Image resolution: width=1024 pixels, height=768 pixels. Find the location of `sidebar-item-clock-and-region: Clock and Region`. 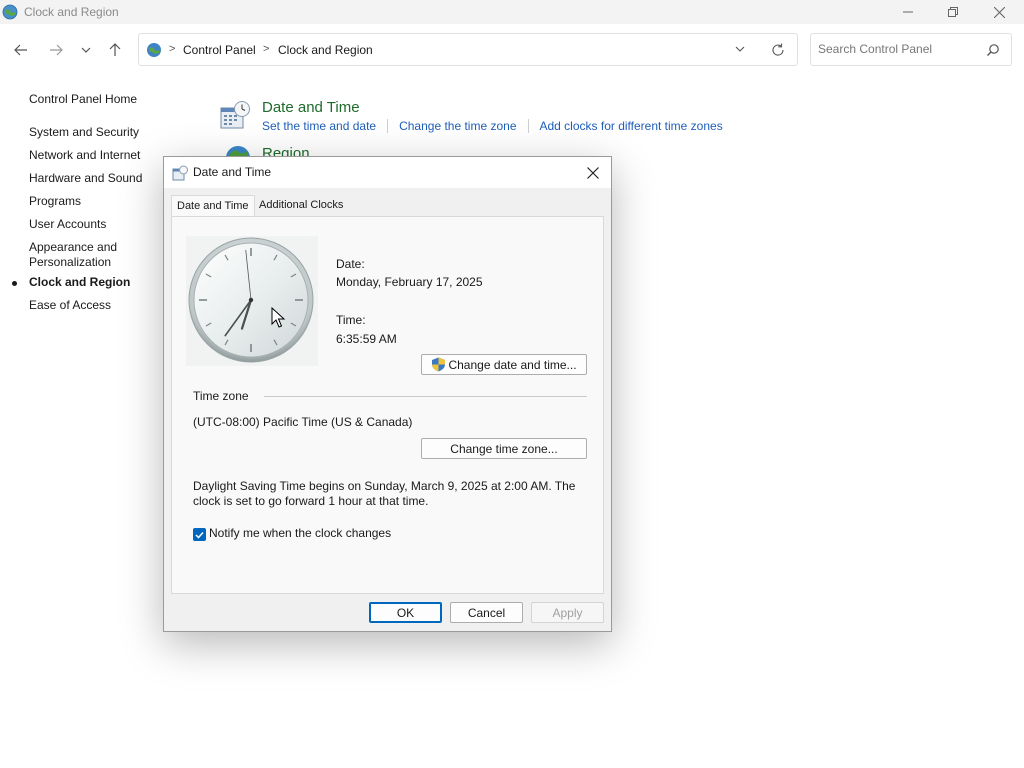

sidebar-item-clock-and-region: Clock and Region is located at coordinates (71, 282).